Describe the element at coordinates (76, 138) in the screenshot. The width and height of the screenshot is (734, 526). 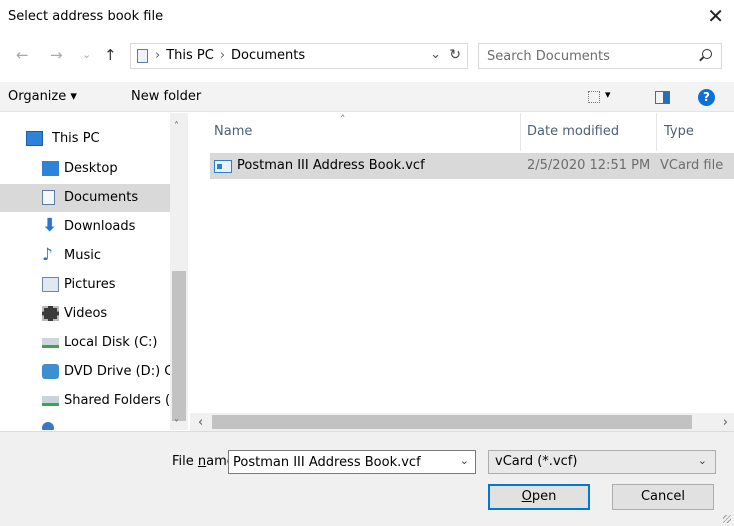
I see `nav-item-label: This PC` at that location.